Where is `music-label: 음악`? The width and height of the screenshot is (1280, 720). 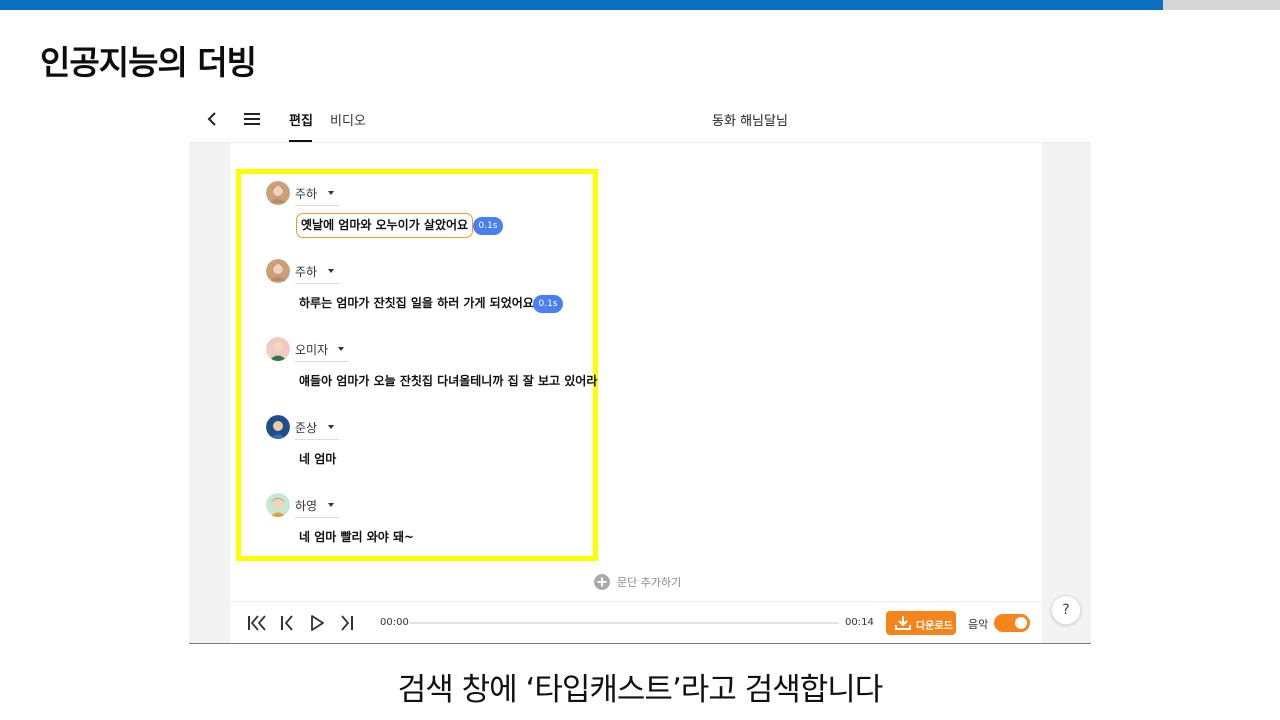
music-label: 음악 is located at coordinates (978, 624).